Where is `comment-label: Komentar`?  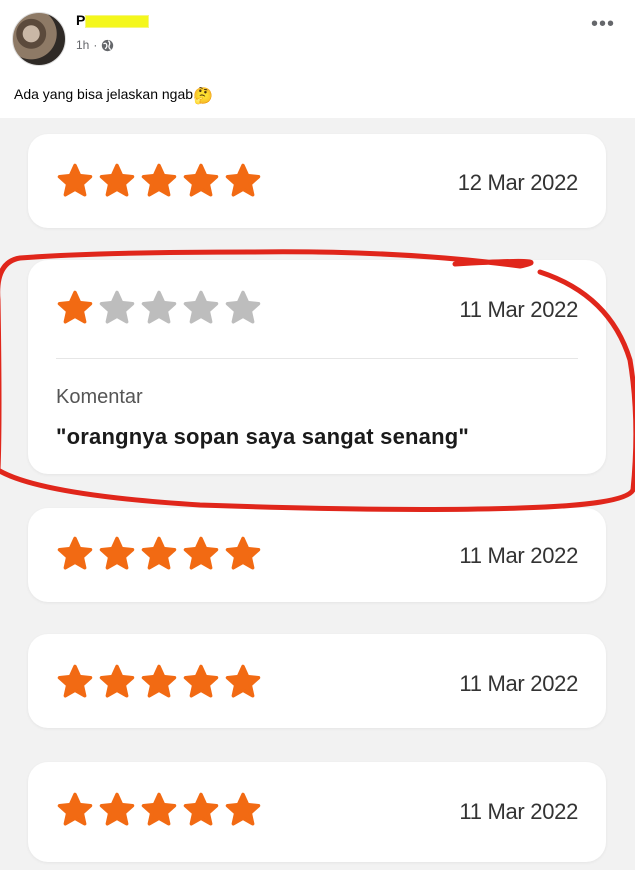 comment-label: Komentar is located at coordinates (99, 397).